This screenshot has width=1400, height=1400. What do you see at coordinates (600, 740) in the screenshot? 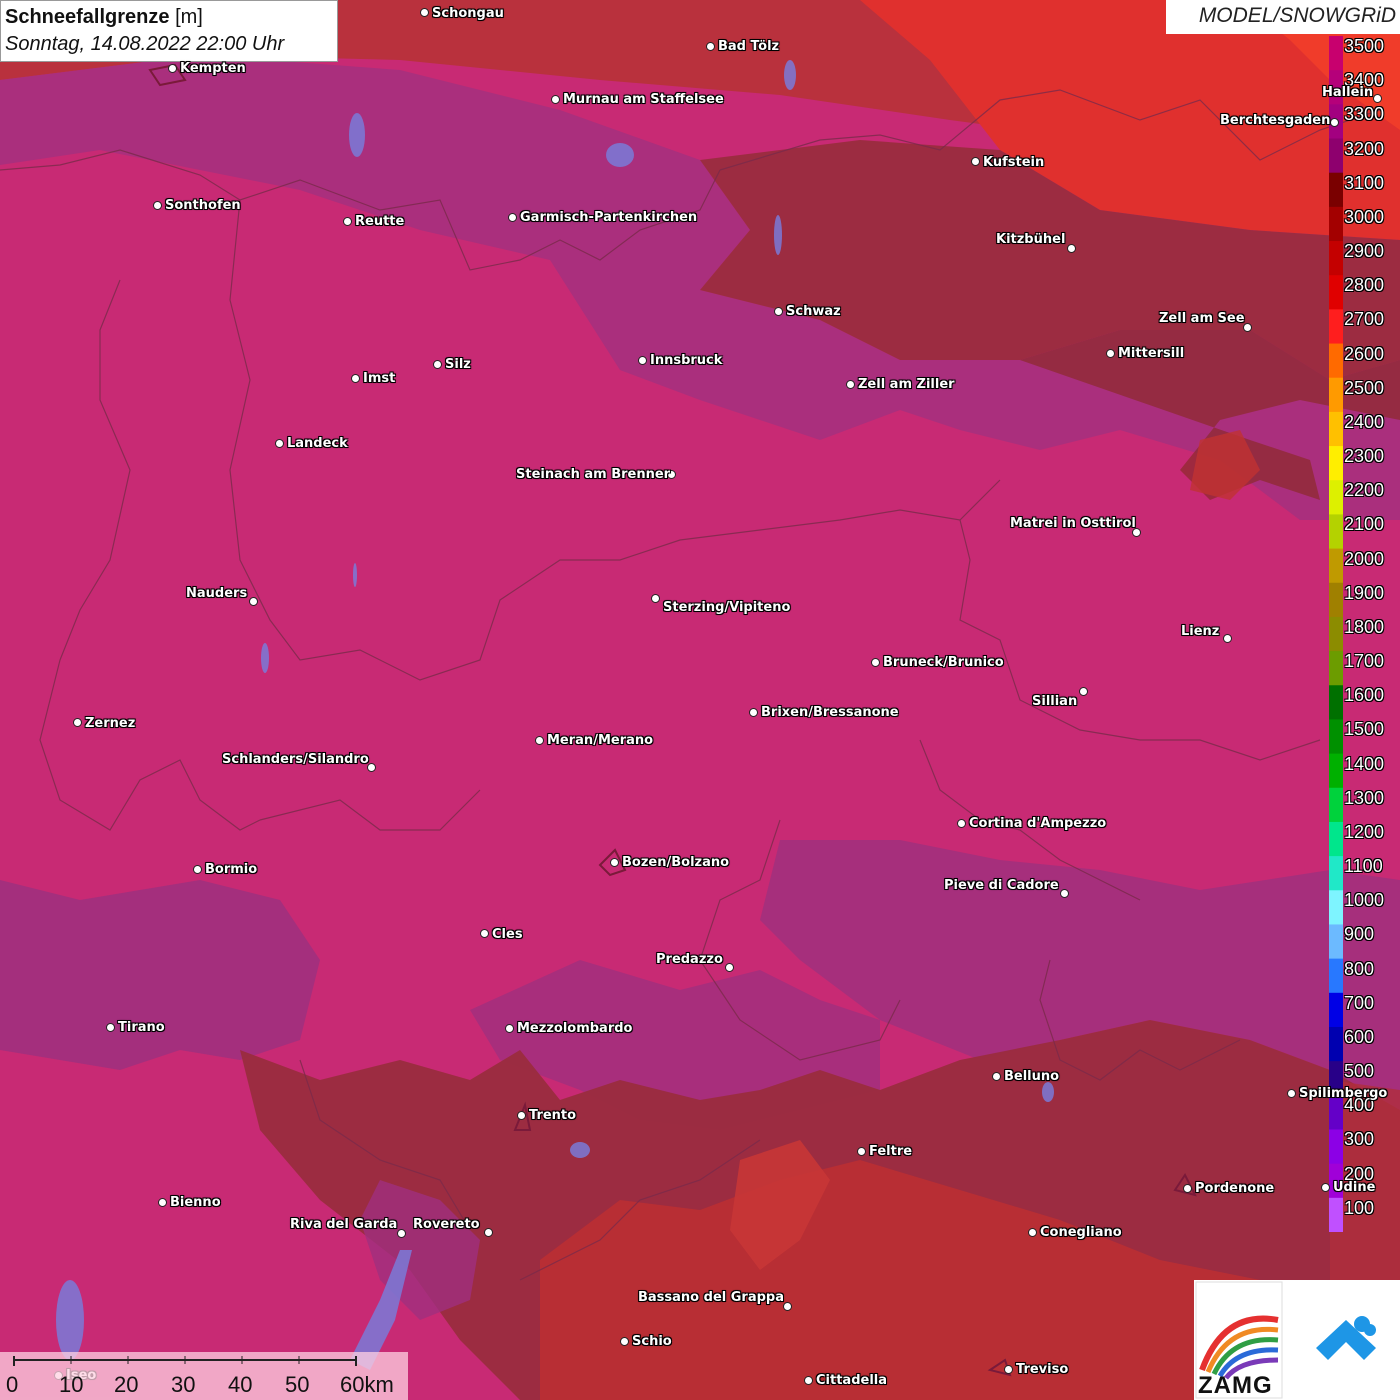
I see `city-label: Meran/Merano` at bounding box center [600, 740].